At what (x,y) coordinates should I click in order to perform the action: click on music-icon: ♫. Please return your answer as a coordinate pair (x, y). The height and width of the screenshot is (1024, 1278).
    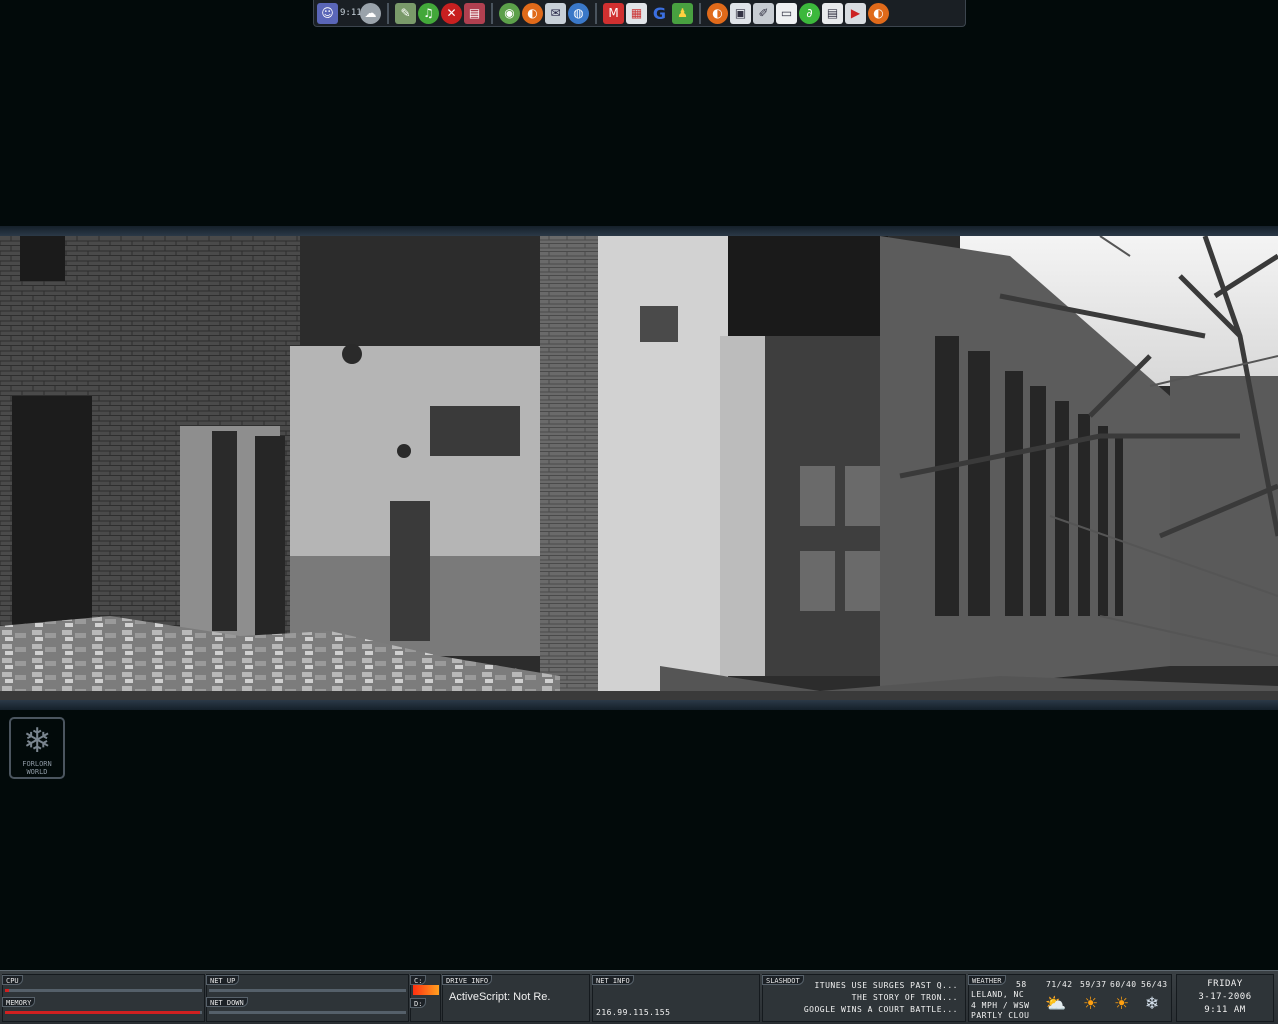
    Looking at the image, I should click on (428, 13).